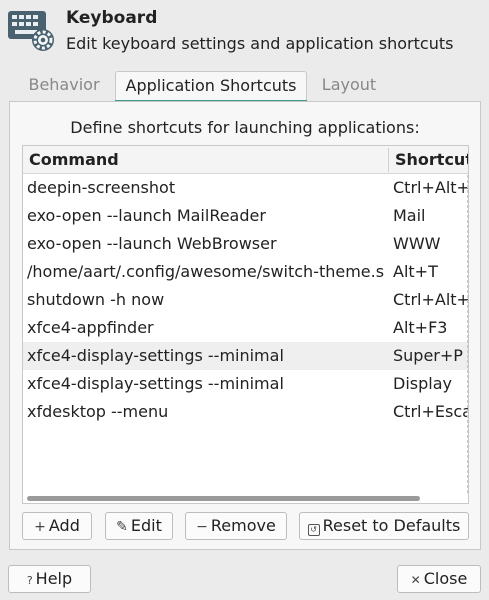 Image resolution: width=489 pixels, height=600 pixels. What do you see at coordinates (430, 411) in the screenshot?
I see `shortcut-cell: Ctrl+Escape` at bounding box center [430, 411].